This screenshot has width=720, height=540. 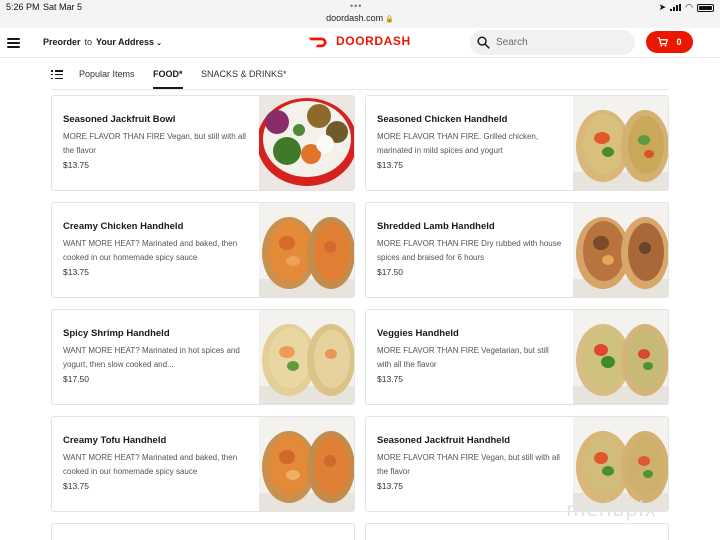 I want to click on item-name: Seasoned Jackfruit Bowl, so click(x=119, y=119).